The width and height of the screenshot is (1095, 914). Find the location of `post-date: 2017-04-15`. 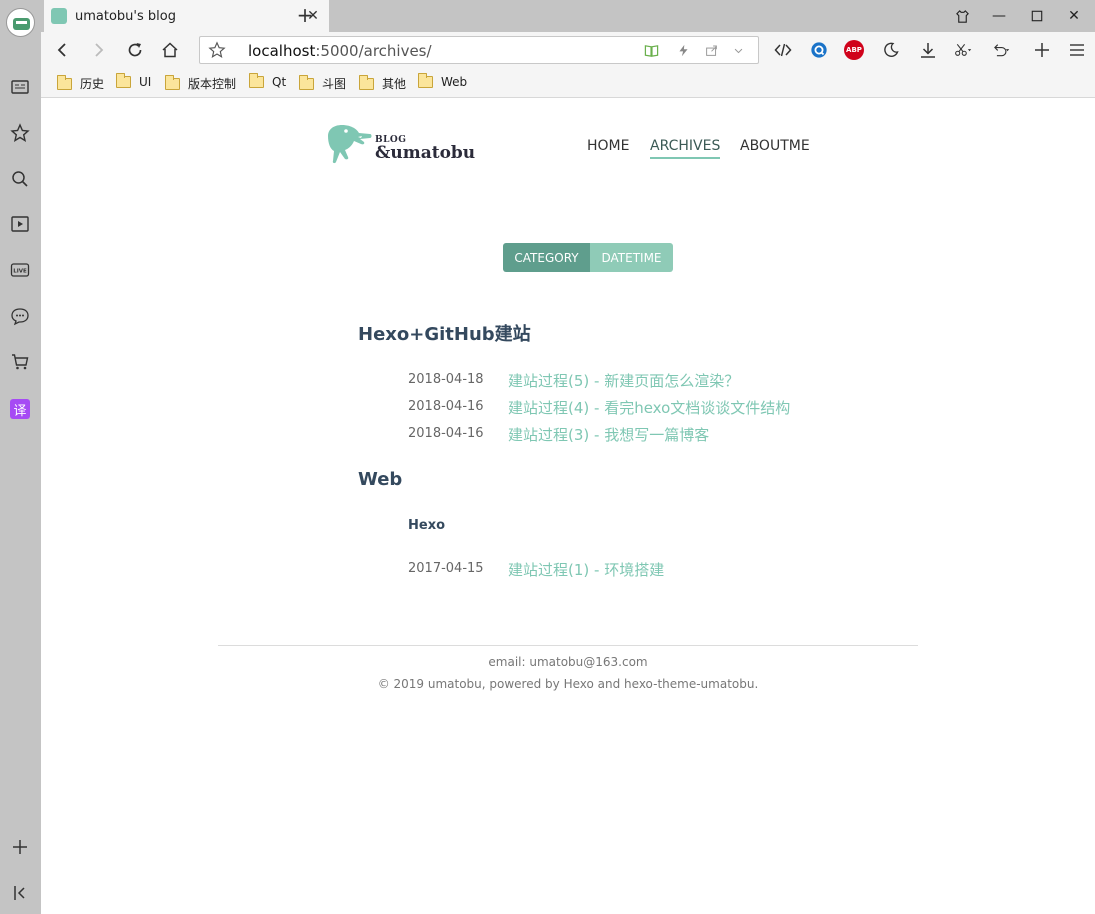

post-date: 2017-04-15 is located at coordinates (446, 568).